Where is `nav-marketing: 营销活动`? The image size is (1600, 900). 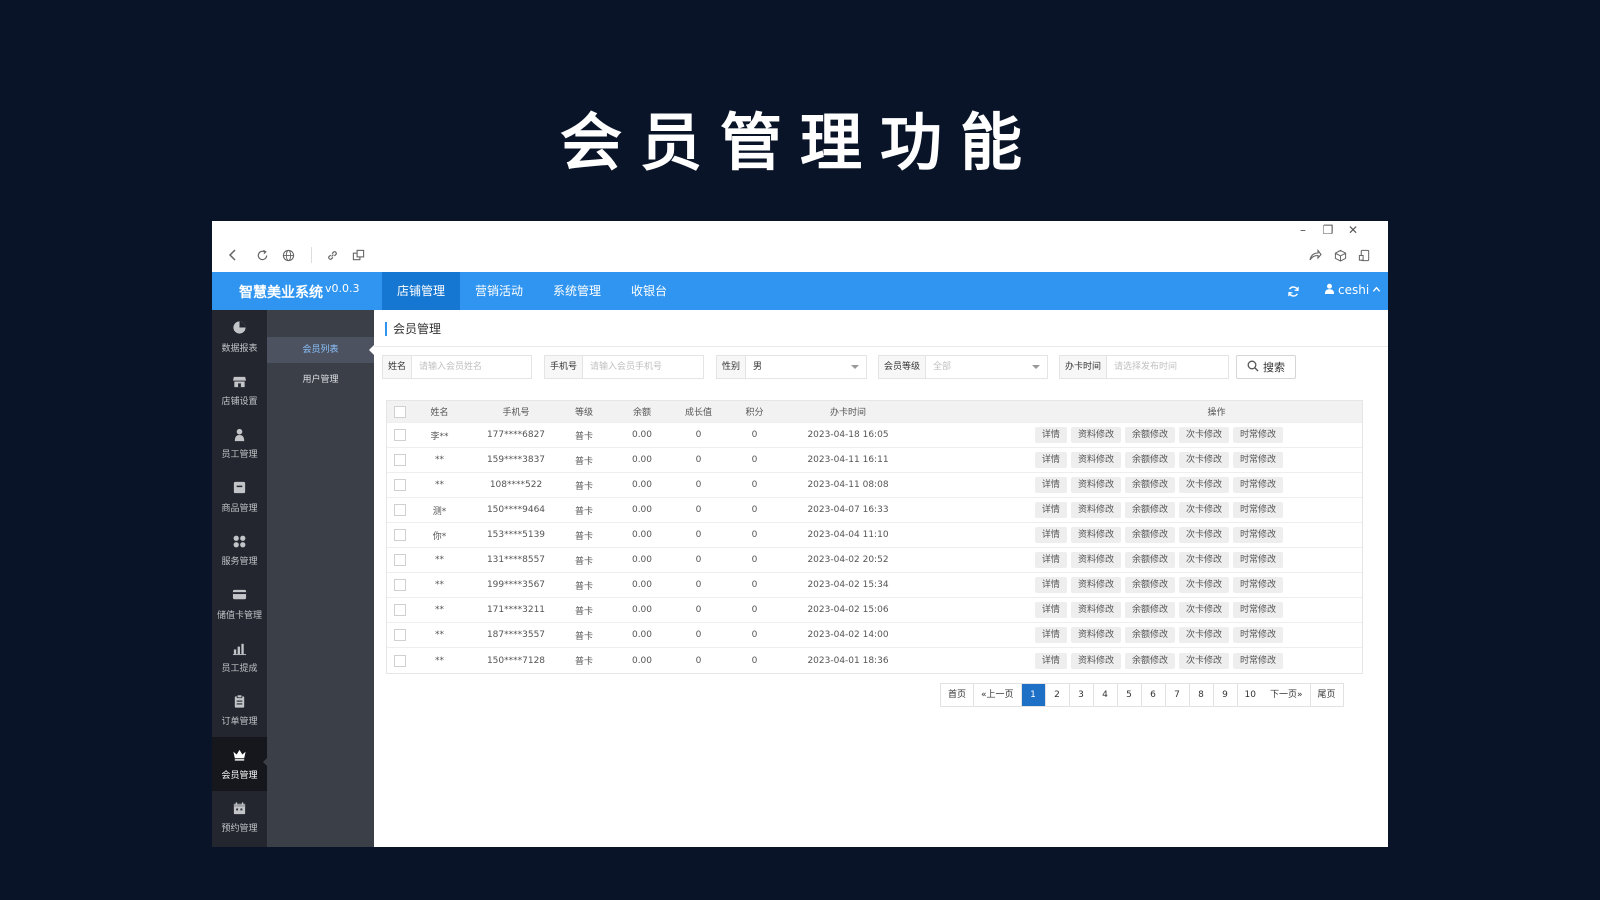
nav-marketing: 营销活动 is located at coordinates (499, 291).